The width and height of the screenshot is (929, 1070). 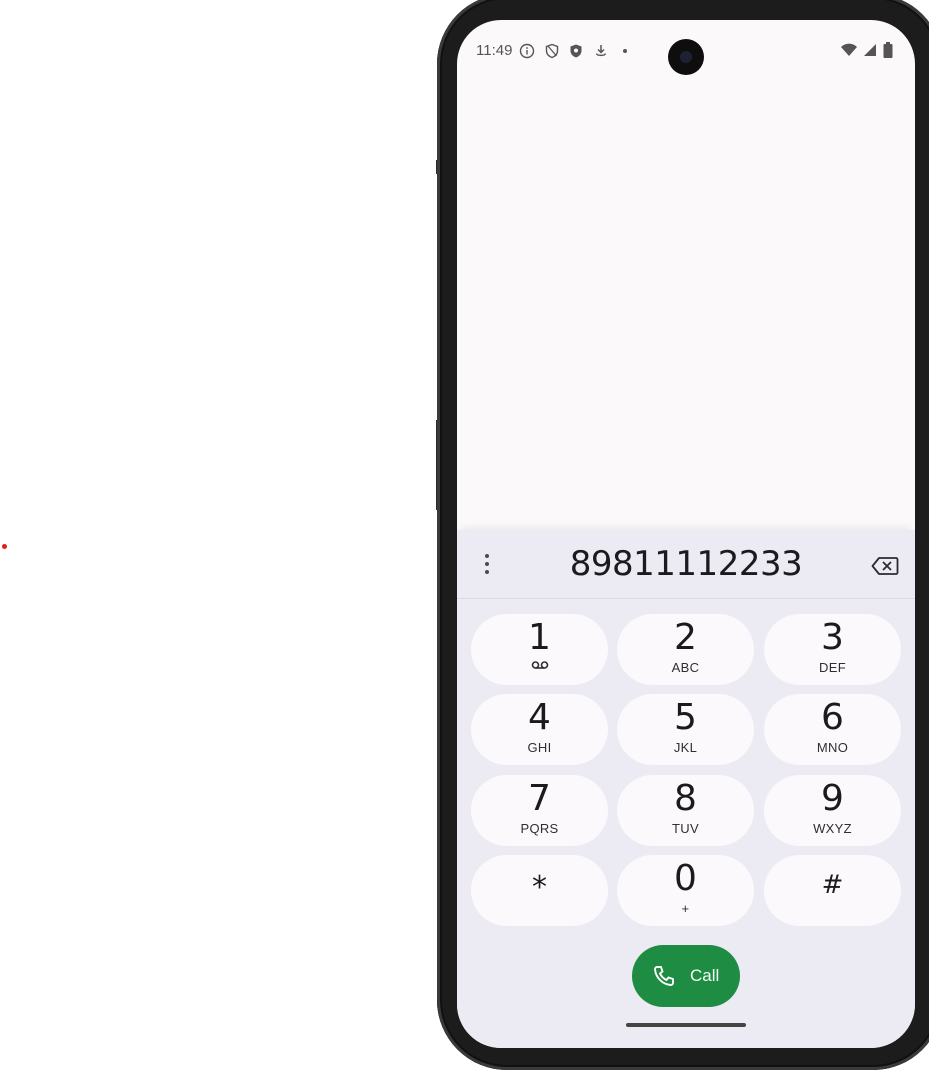 I want to click on key-2: 2 ABC, so click(x=685, y=649).